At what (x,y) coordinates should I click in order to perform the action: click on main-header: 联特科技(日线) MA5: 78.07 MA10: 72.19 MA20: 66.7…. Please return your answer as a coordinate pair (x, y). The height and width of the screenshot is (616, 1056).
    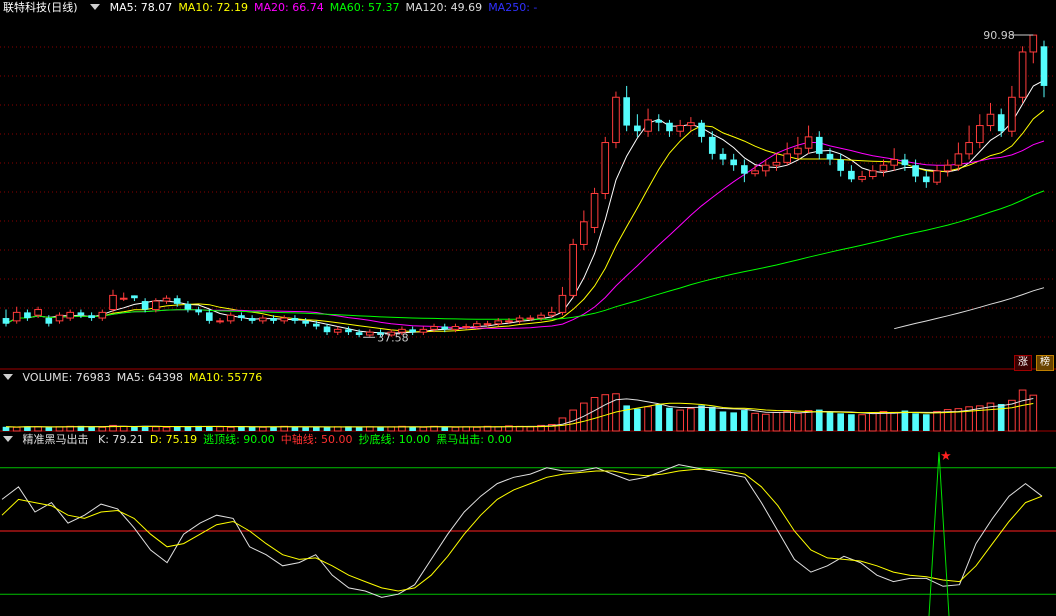
    Looking at the image, I should click on (274, 8).